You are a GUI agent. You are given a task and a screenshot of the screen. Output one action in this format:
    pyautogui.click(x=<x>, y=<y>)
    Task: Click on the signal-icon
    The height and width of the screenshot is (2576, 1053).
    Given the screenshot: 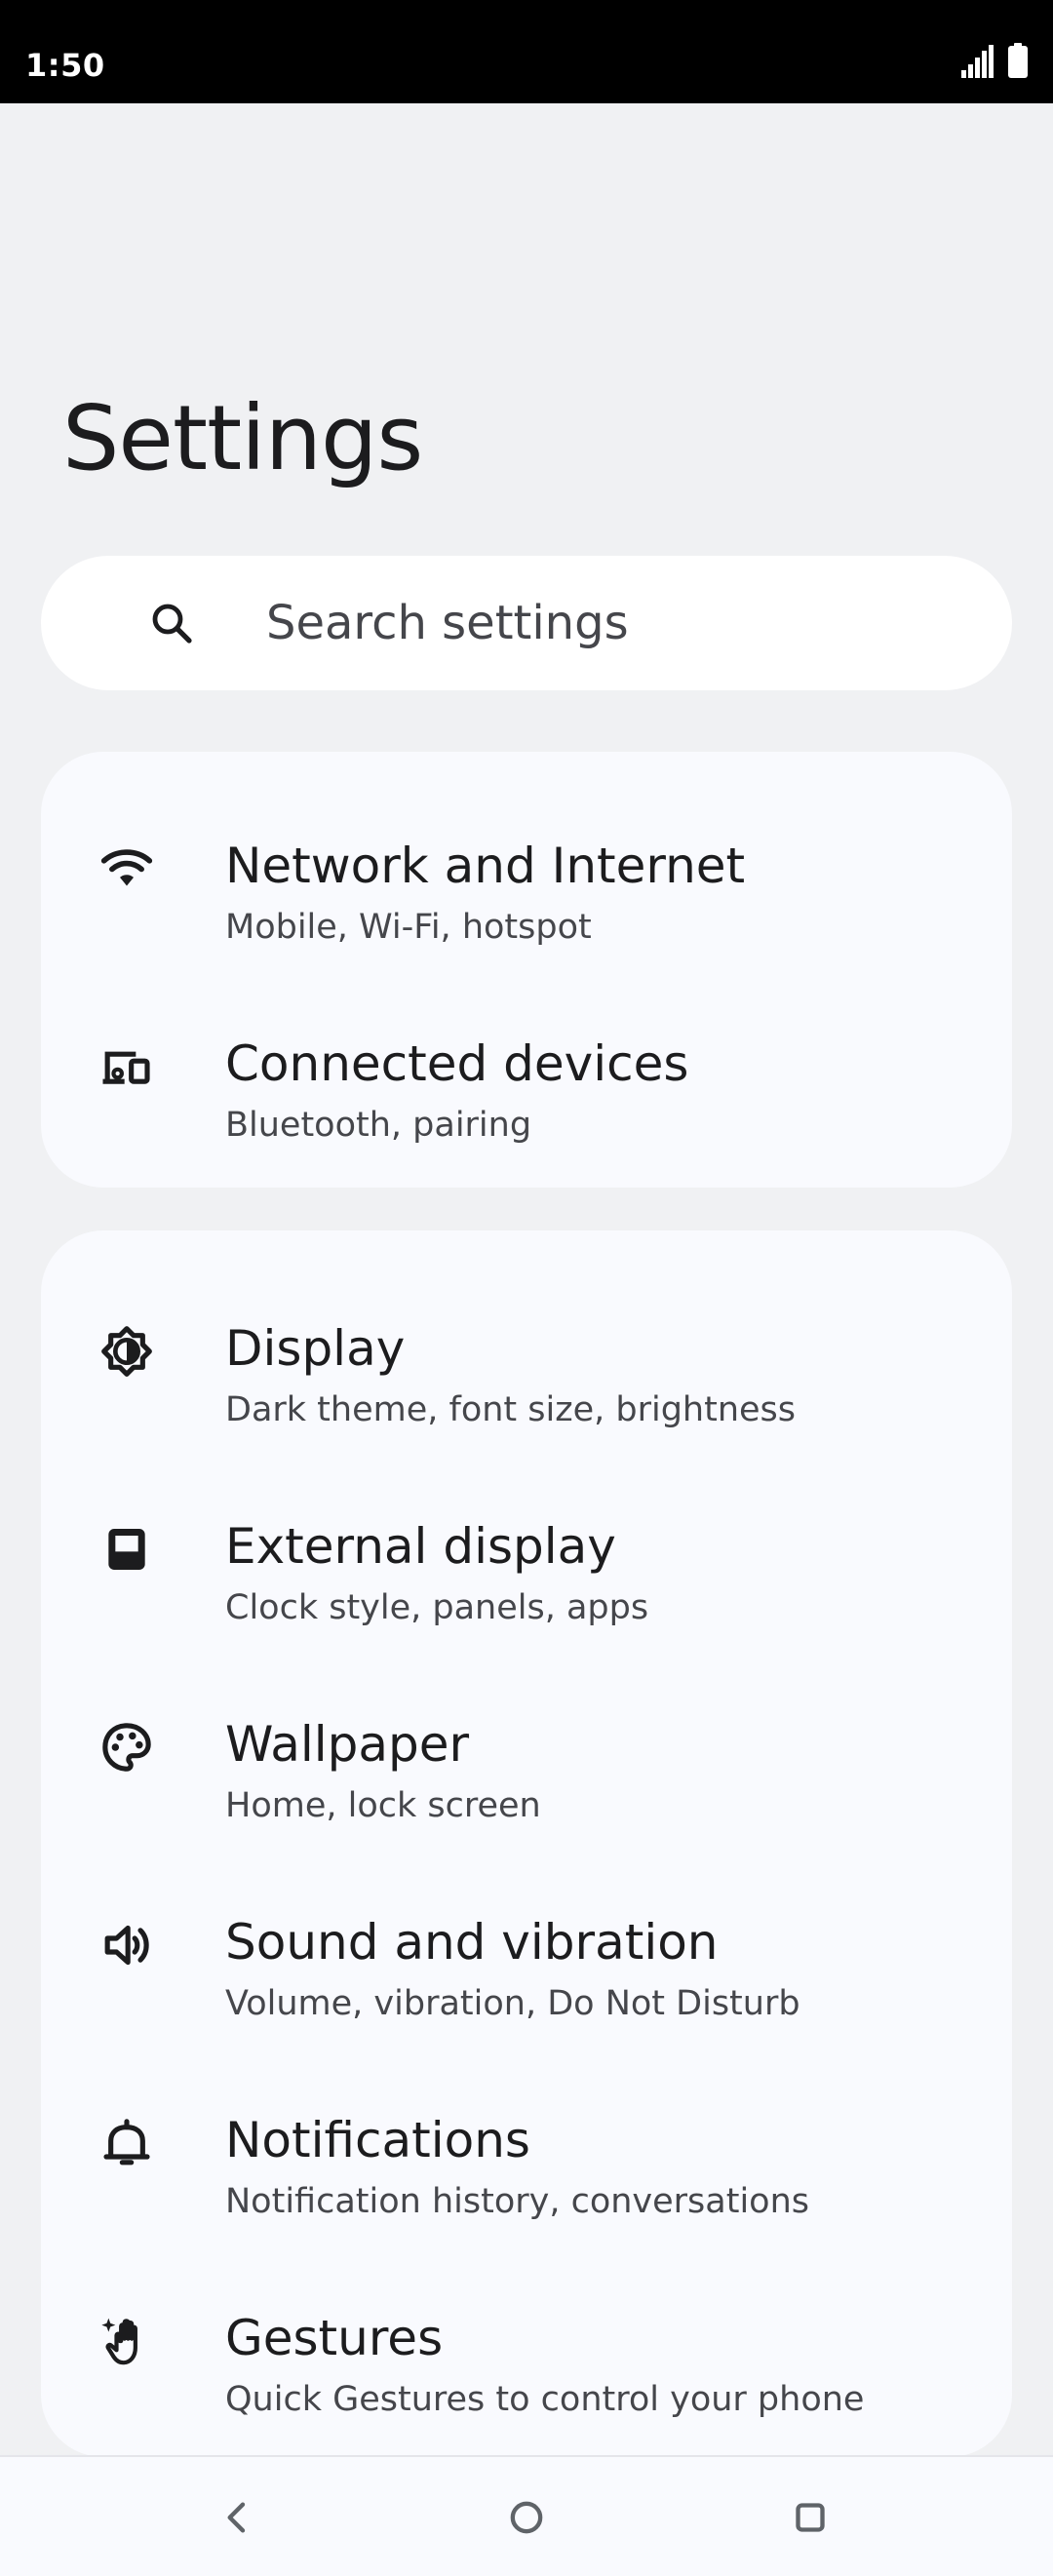 What is the action you would take?
    pyautogui.click(x=977, y=61)
    